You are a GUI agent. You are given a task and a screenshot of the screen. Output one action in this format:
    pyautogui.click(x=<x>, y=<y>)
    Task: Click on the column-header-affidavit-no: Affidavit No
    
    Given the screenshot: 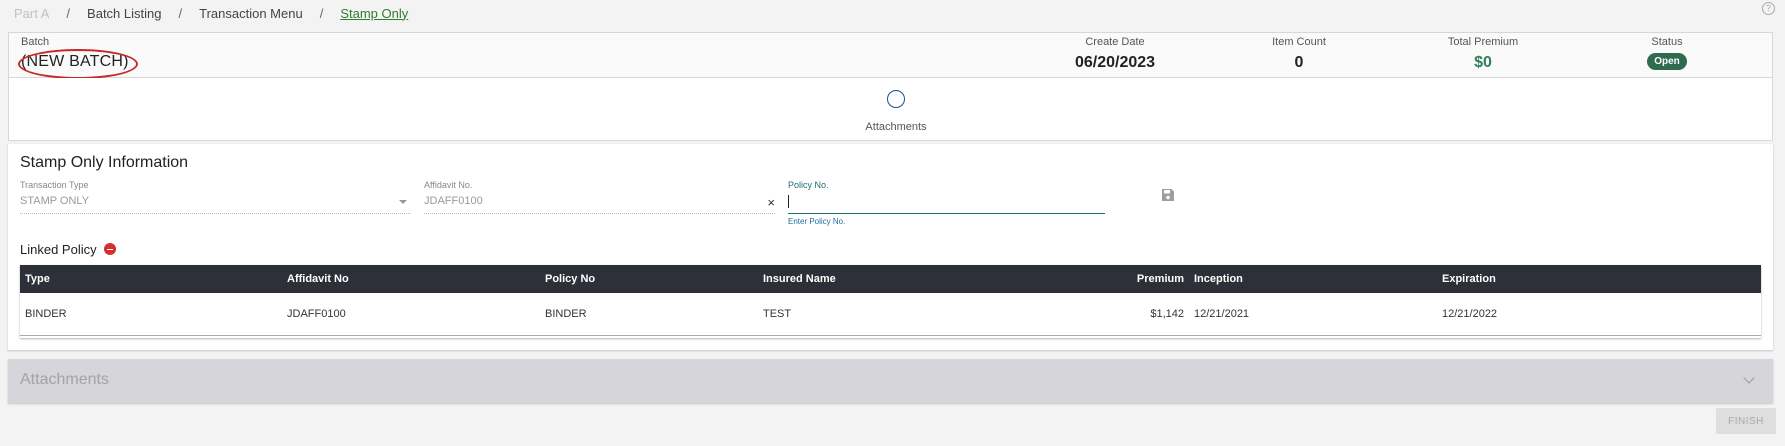 What is the action you would take?
    pyautogui.click(x=411, y=279)
    